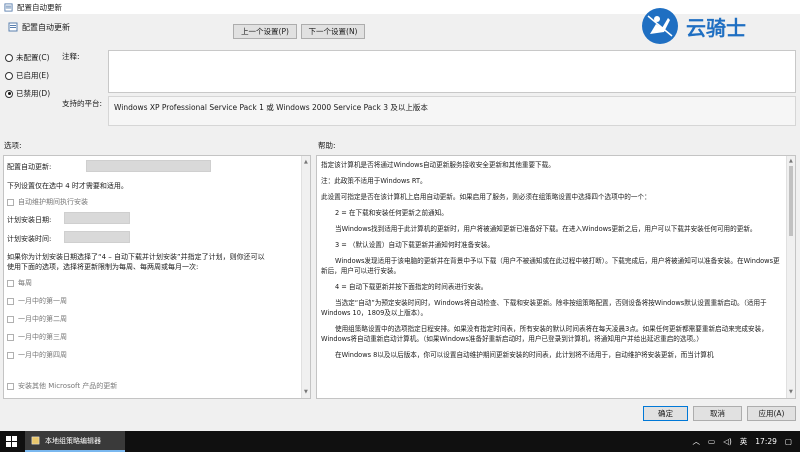  I want to click on cancel-button: 取消, so click(717, 413).